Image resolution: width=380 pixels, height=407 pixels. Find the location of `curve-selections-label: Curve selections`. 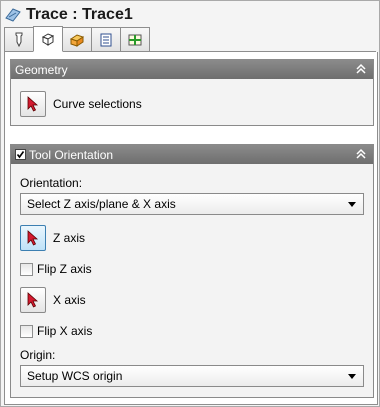

curve-selections-label: Curve selections is located at coordinates (97, 104).